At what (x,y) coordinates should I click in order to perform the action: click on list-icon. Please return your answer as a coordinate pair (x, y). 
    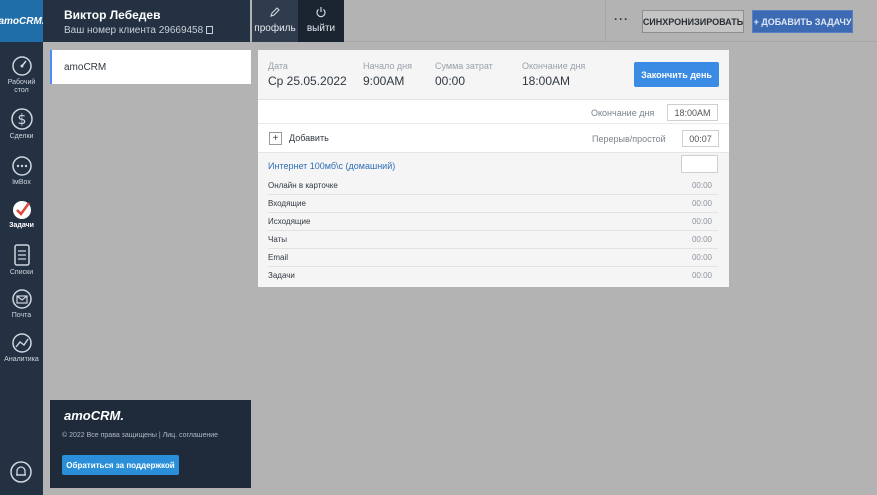
    Looking at the image, I should click on (21, 255).